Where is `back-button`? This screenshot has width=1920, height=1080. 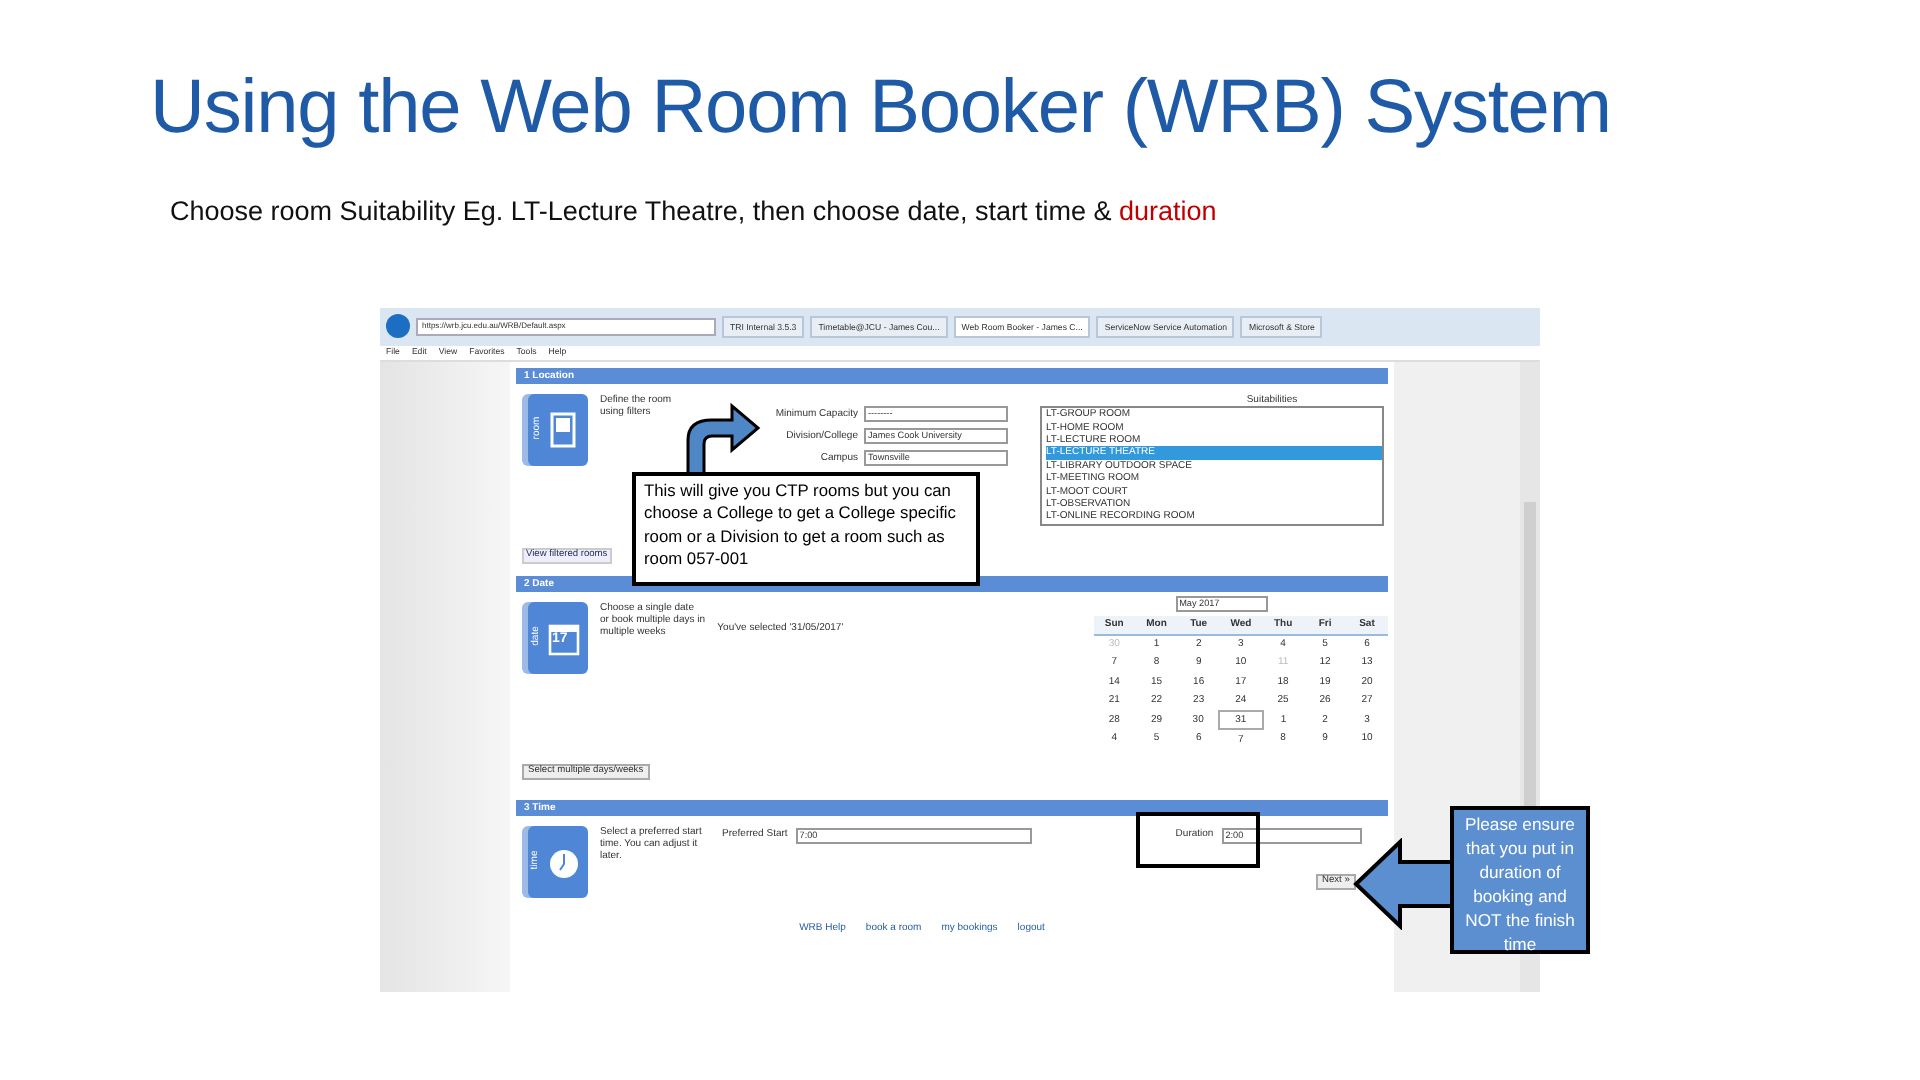 back-button is located at coordinates (398, 326).